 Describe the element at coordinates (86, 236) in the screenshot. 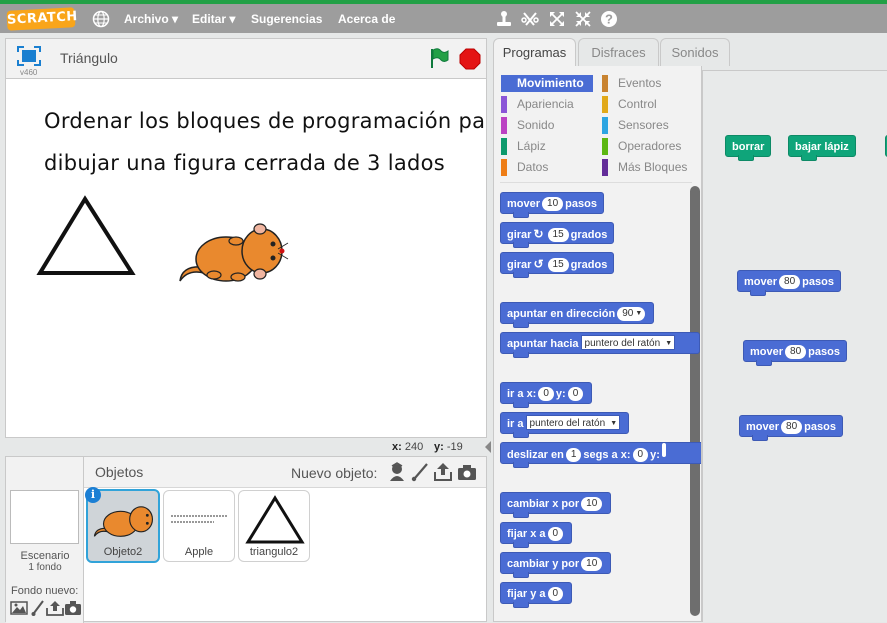

I see `triangle-sprite` at that location.